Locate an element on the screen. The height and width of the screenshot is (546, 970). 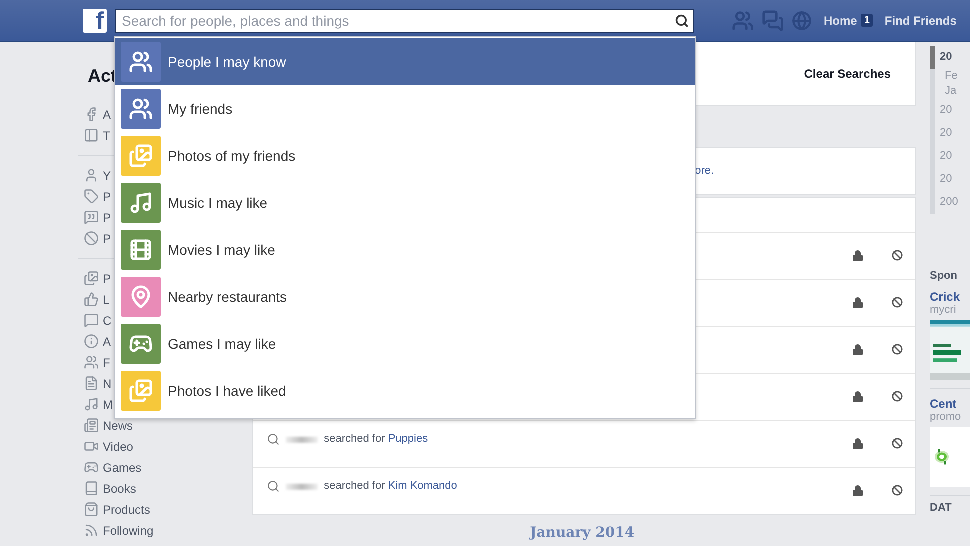
count-badge: 1 is located at coordinates (867, 20).